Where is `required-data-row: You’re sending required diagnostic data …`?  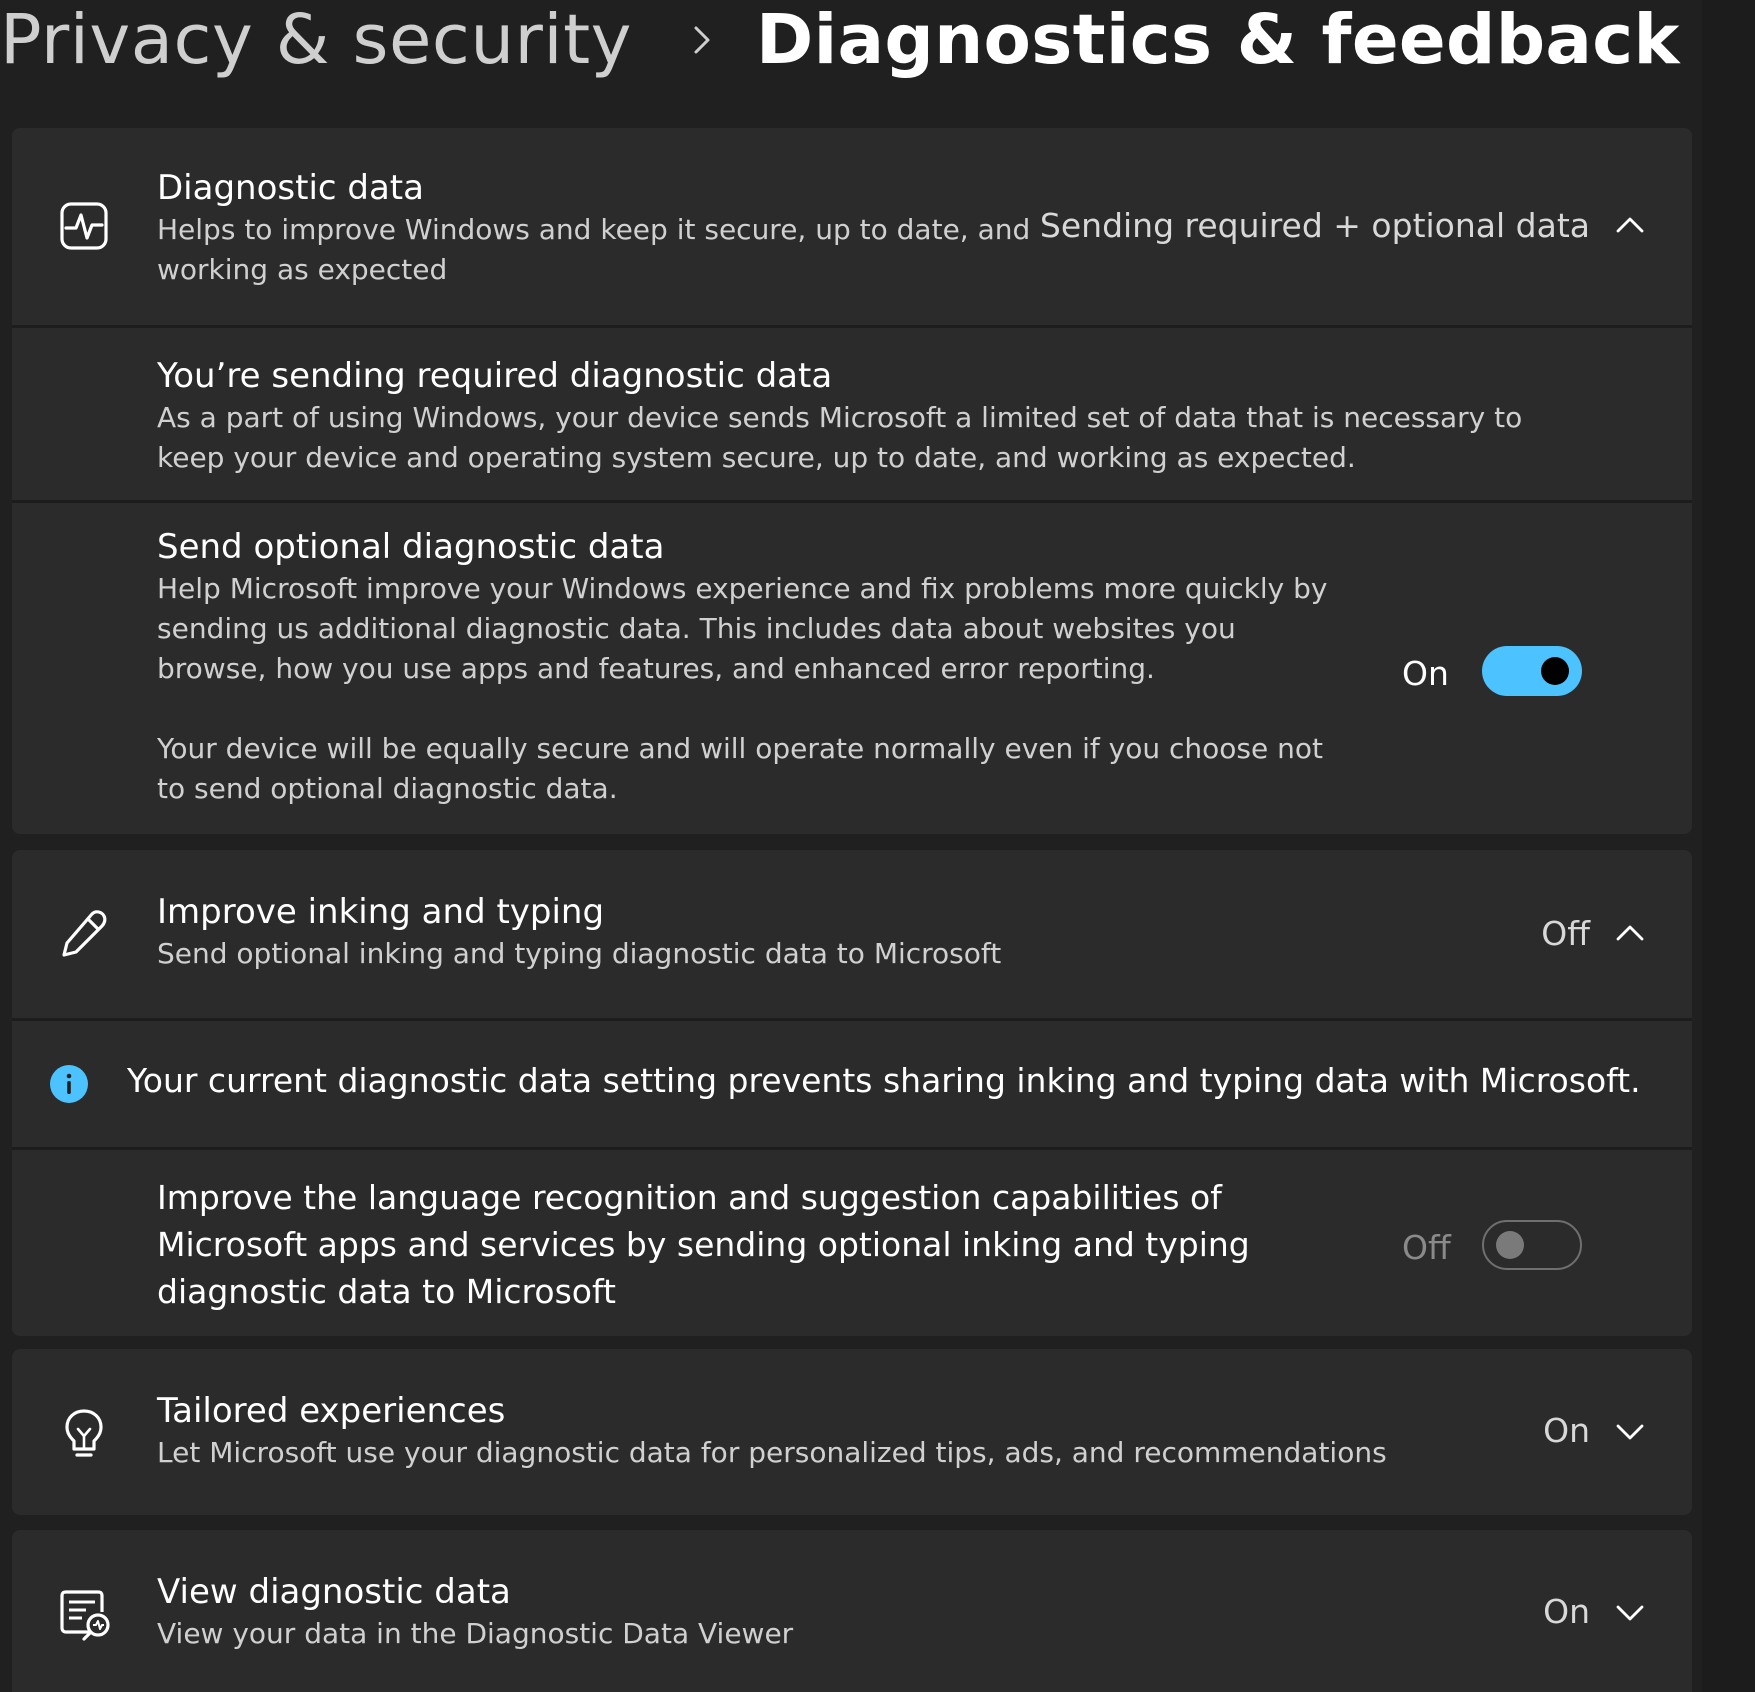 required-data-row: You’re sending required diagnostic data … is located at coordinates (852, 414).